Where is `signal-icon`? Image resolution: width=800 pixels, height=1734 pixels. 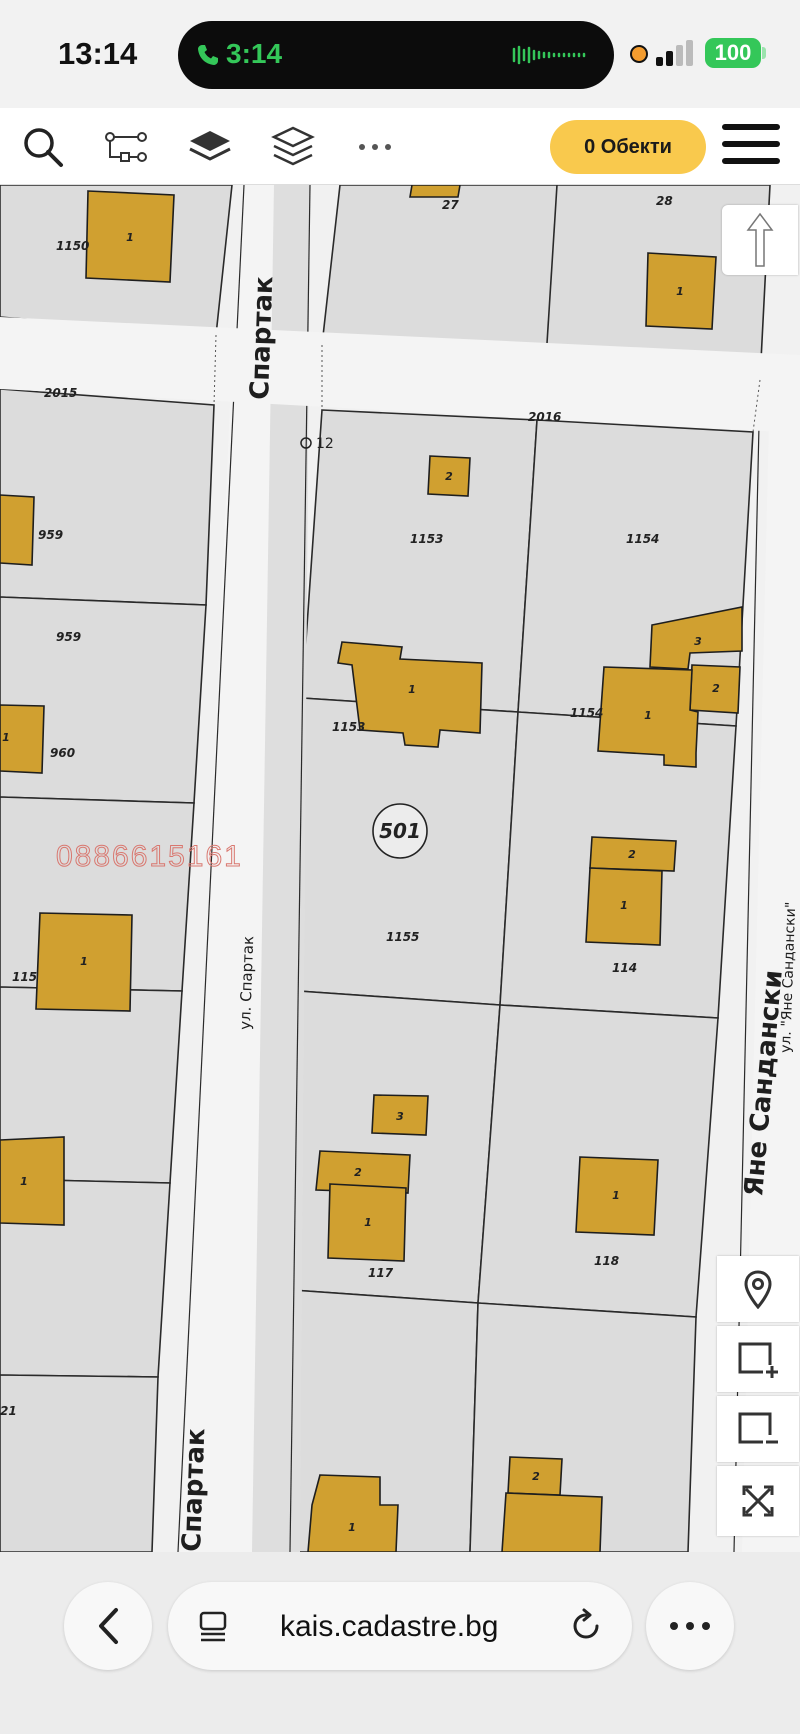
signal-icon is located at coordinates (674, 53).